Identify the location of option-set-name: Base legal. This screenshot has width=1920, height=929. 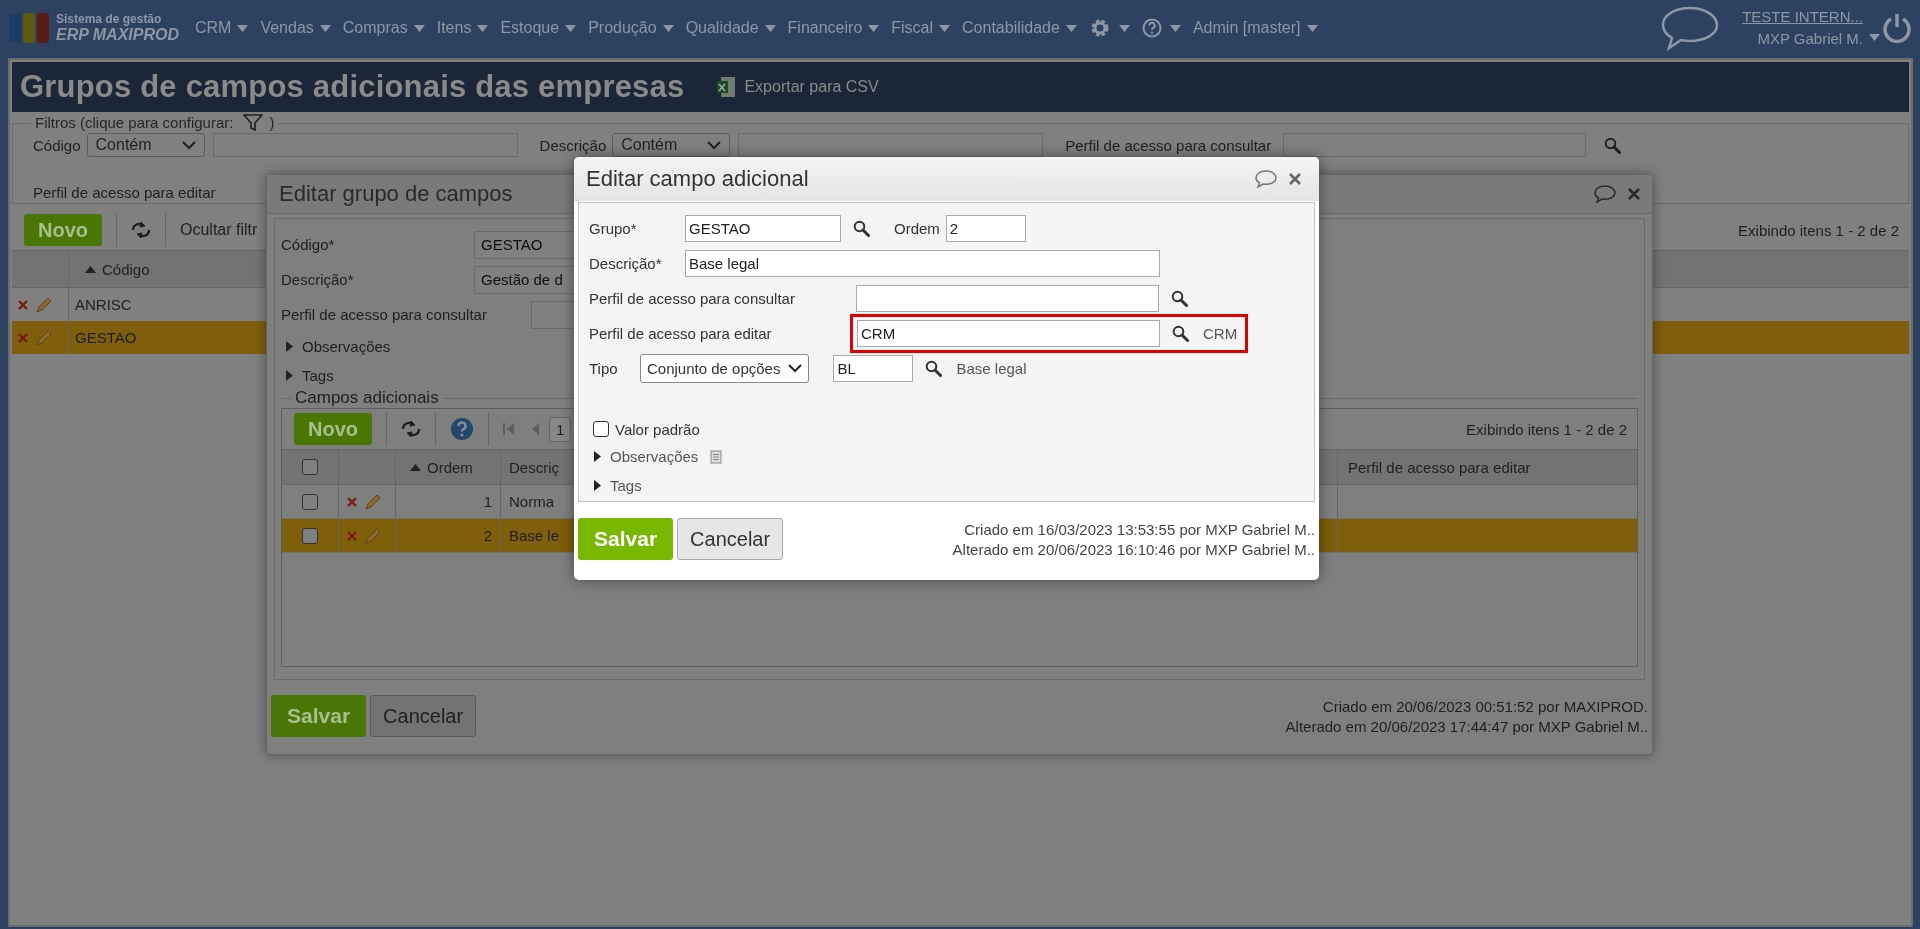
(991, 368).